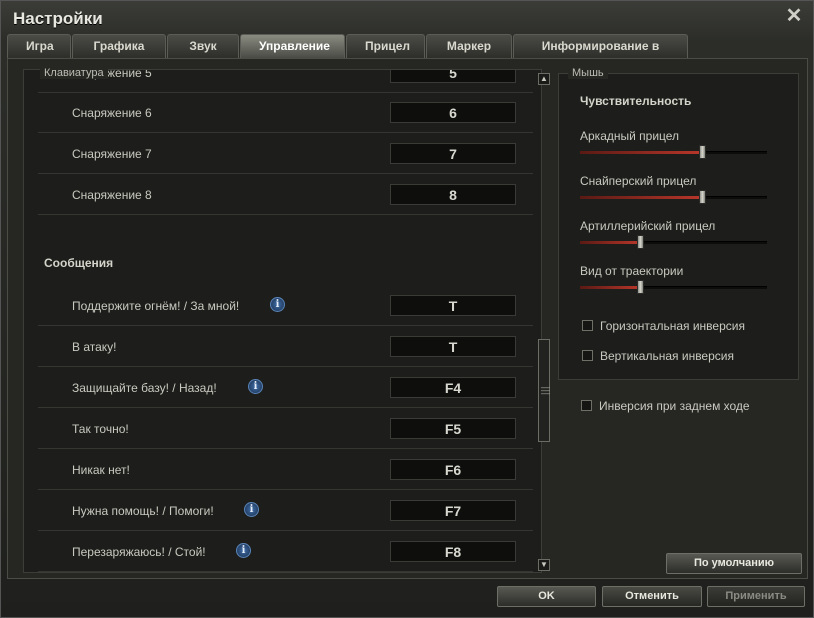 This screenshot has height=618, width=814. What do you see at coordinates (587, 355) in the screenshot?
I see `vertical-invert-checkbox` at bounding box center [587, 355].